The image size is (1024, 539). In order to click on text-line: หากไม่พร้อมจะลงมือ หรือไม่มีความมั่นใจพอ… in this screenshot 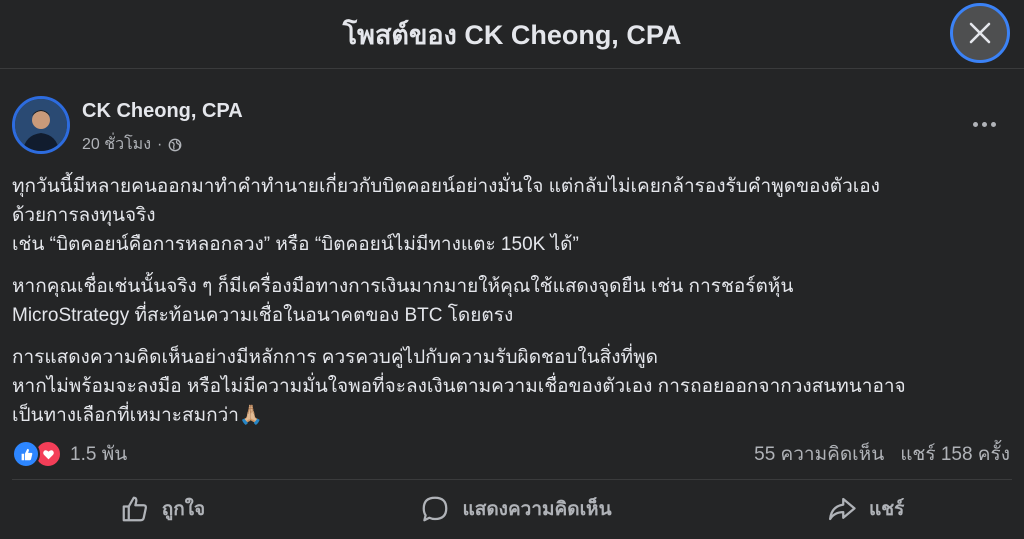, I will do `click(459, 386)`.